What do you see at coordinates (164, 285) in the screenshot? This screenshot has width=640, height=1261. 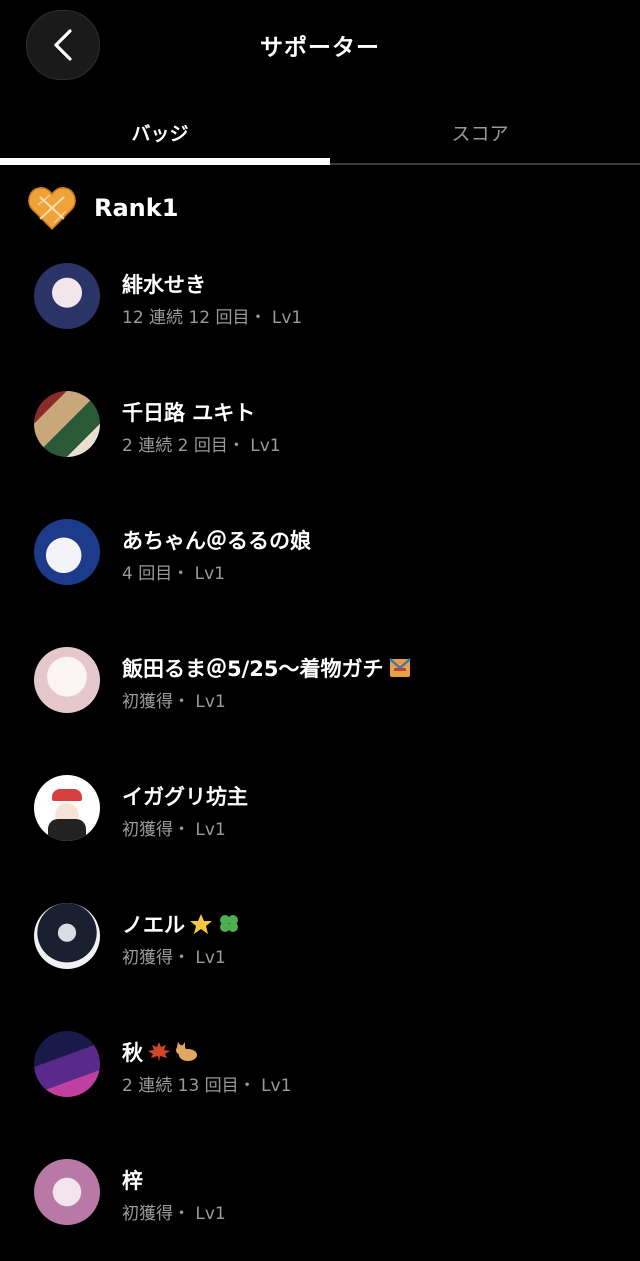 I see `supporter-name: 緋水せき` at bounding box center [164, 285].